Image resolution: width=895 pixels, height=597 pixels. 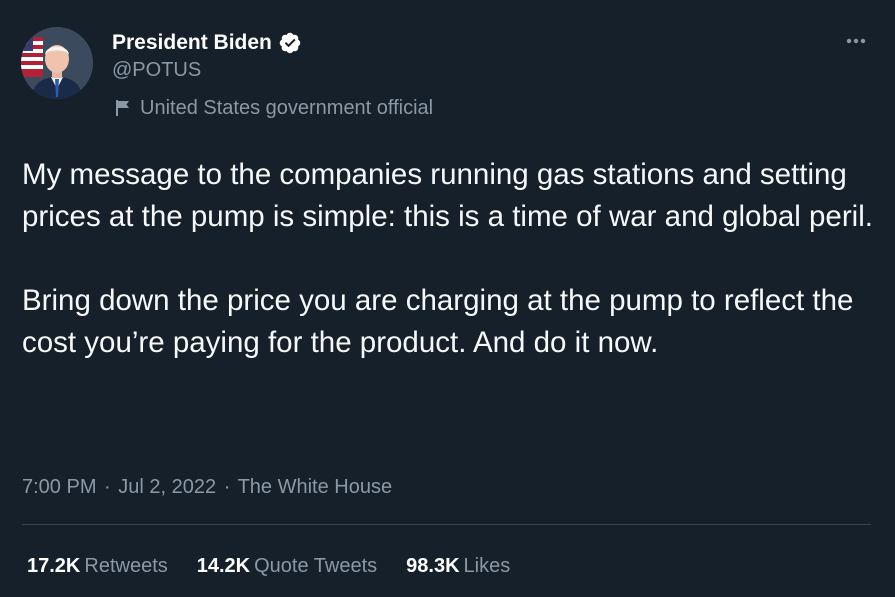 I want to click on portrait-icon, so click(x=57, y=63).